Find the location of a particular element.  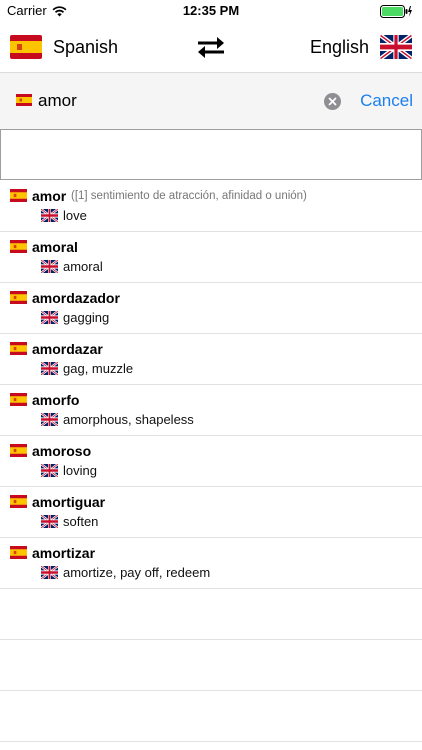

result-row: amoroso loving is located at coordinates (211, 461).